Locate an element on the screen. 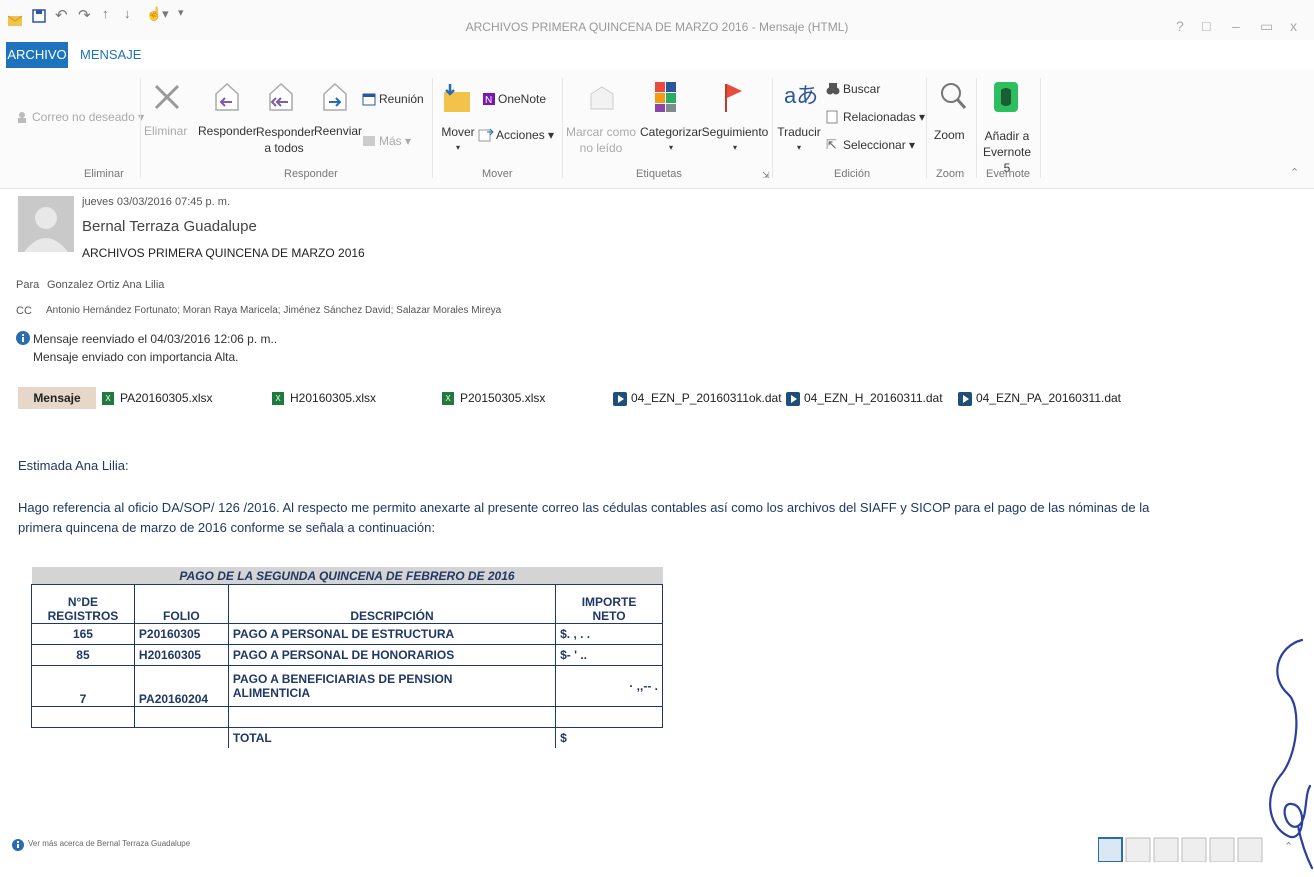 This screenshot has height=877, width=1314. select-button: Seleccionar ▾ is located at coordinates (879, 145).